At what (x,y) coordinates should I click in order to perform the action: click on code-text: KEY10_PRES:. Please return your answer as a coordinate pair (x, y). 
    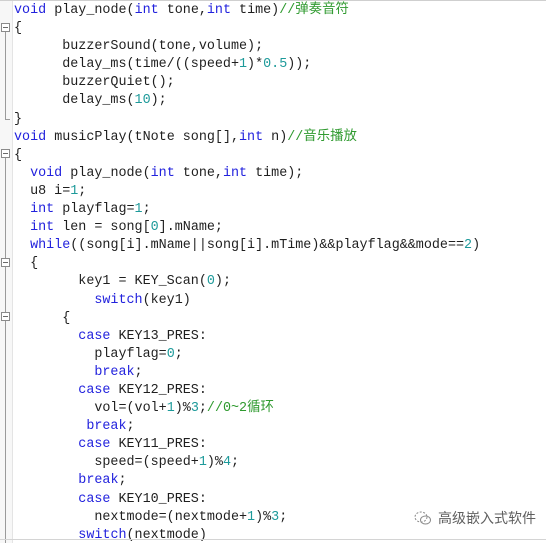
    Looking at the image, I should click on (158, 499).